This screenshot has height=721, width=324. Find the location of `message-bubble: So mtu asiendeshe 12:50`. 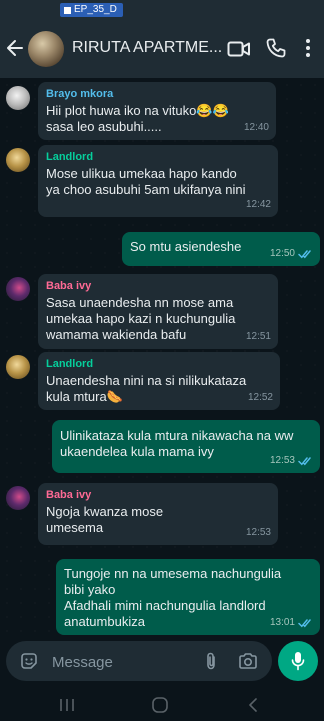

message-bubble: So mtu asiendeshe 12:50 is located at coordinates (221, 249).